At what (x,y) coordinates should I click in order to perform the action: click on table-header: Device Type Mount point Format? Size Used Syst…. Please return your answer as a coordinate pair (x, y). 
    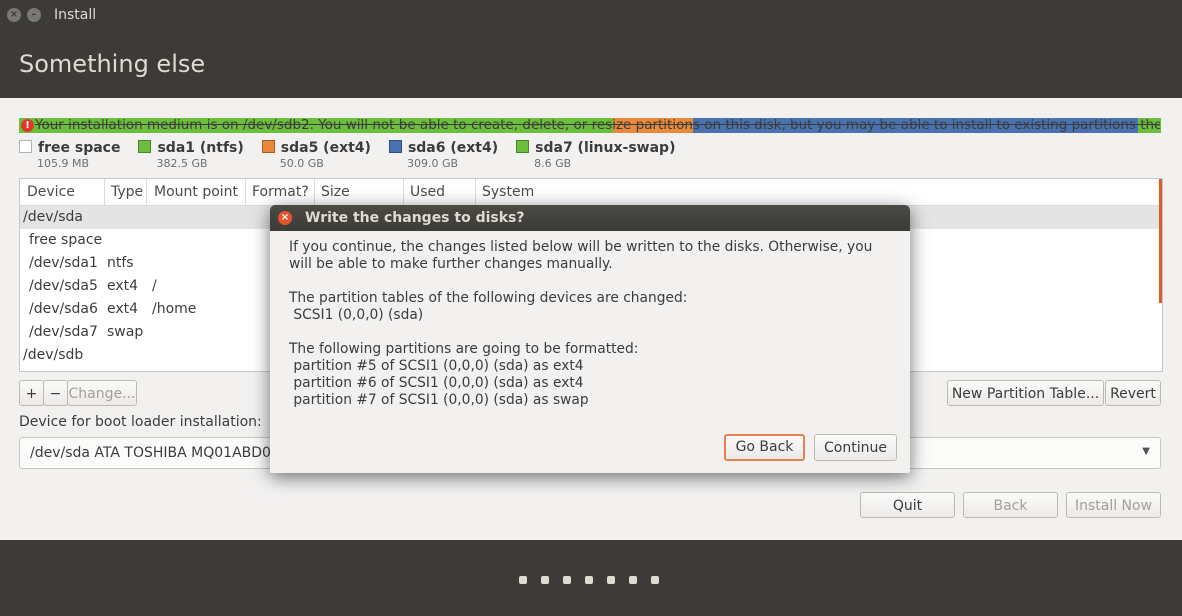
    Looking at the image, I should click on (591, 192).